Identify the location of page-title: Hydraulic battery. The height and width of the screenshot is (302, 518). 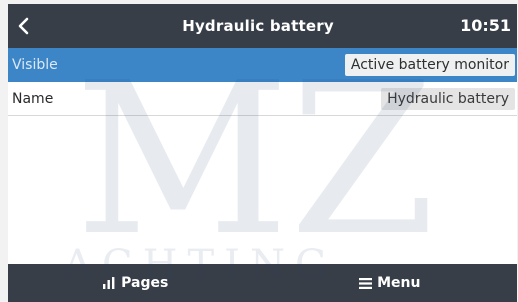
(258, 26).